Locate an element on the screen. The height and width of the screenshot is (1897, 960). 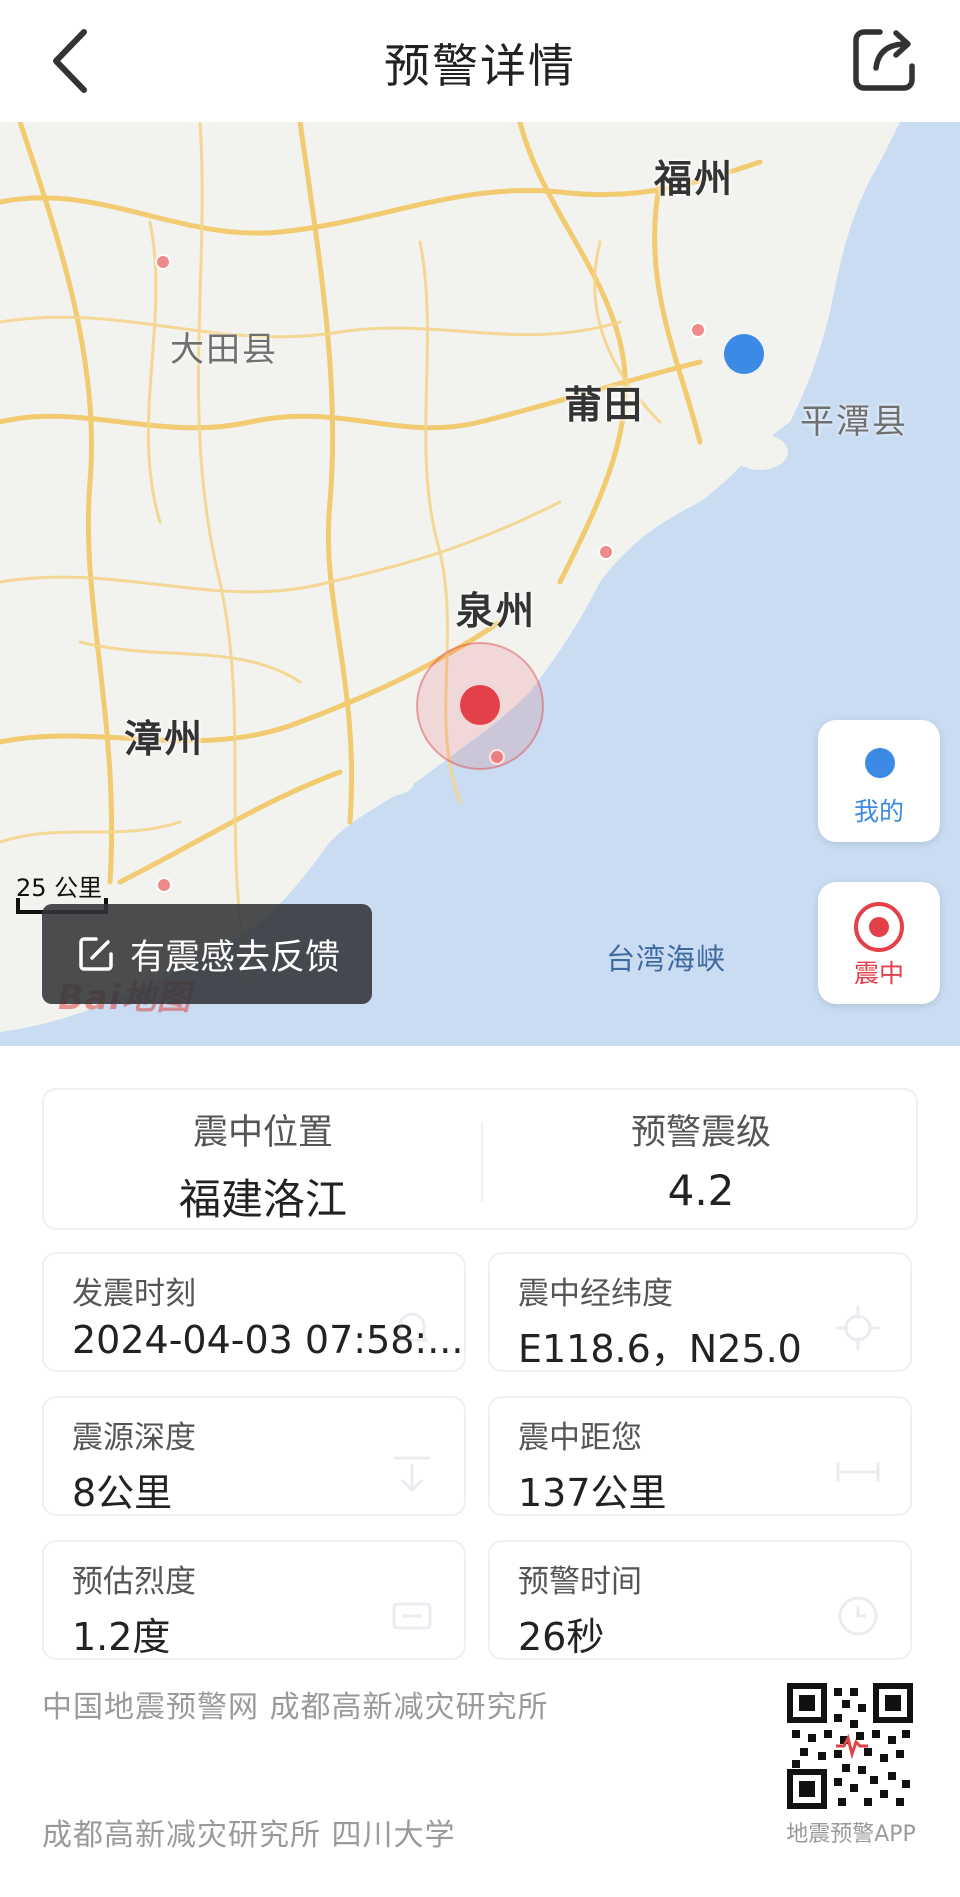
my-location-label: 我的 is located at coordinates (878, 811).